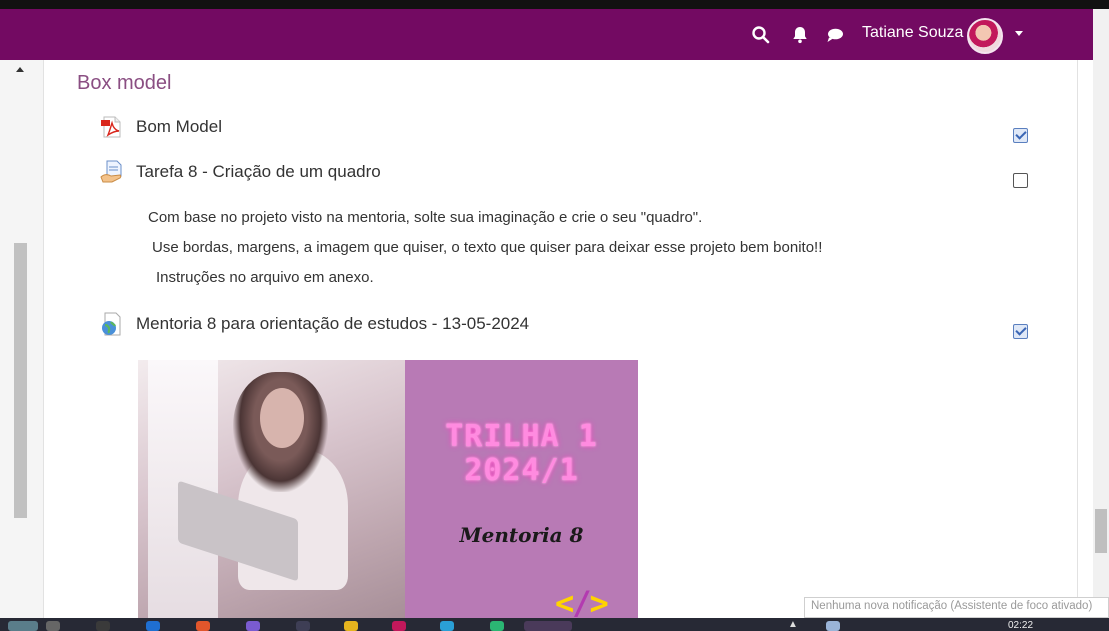  I want to click on banner-subtitle: Mentoria 8, so click(521, 535).